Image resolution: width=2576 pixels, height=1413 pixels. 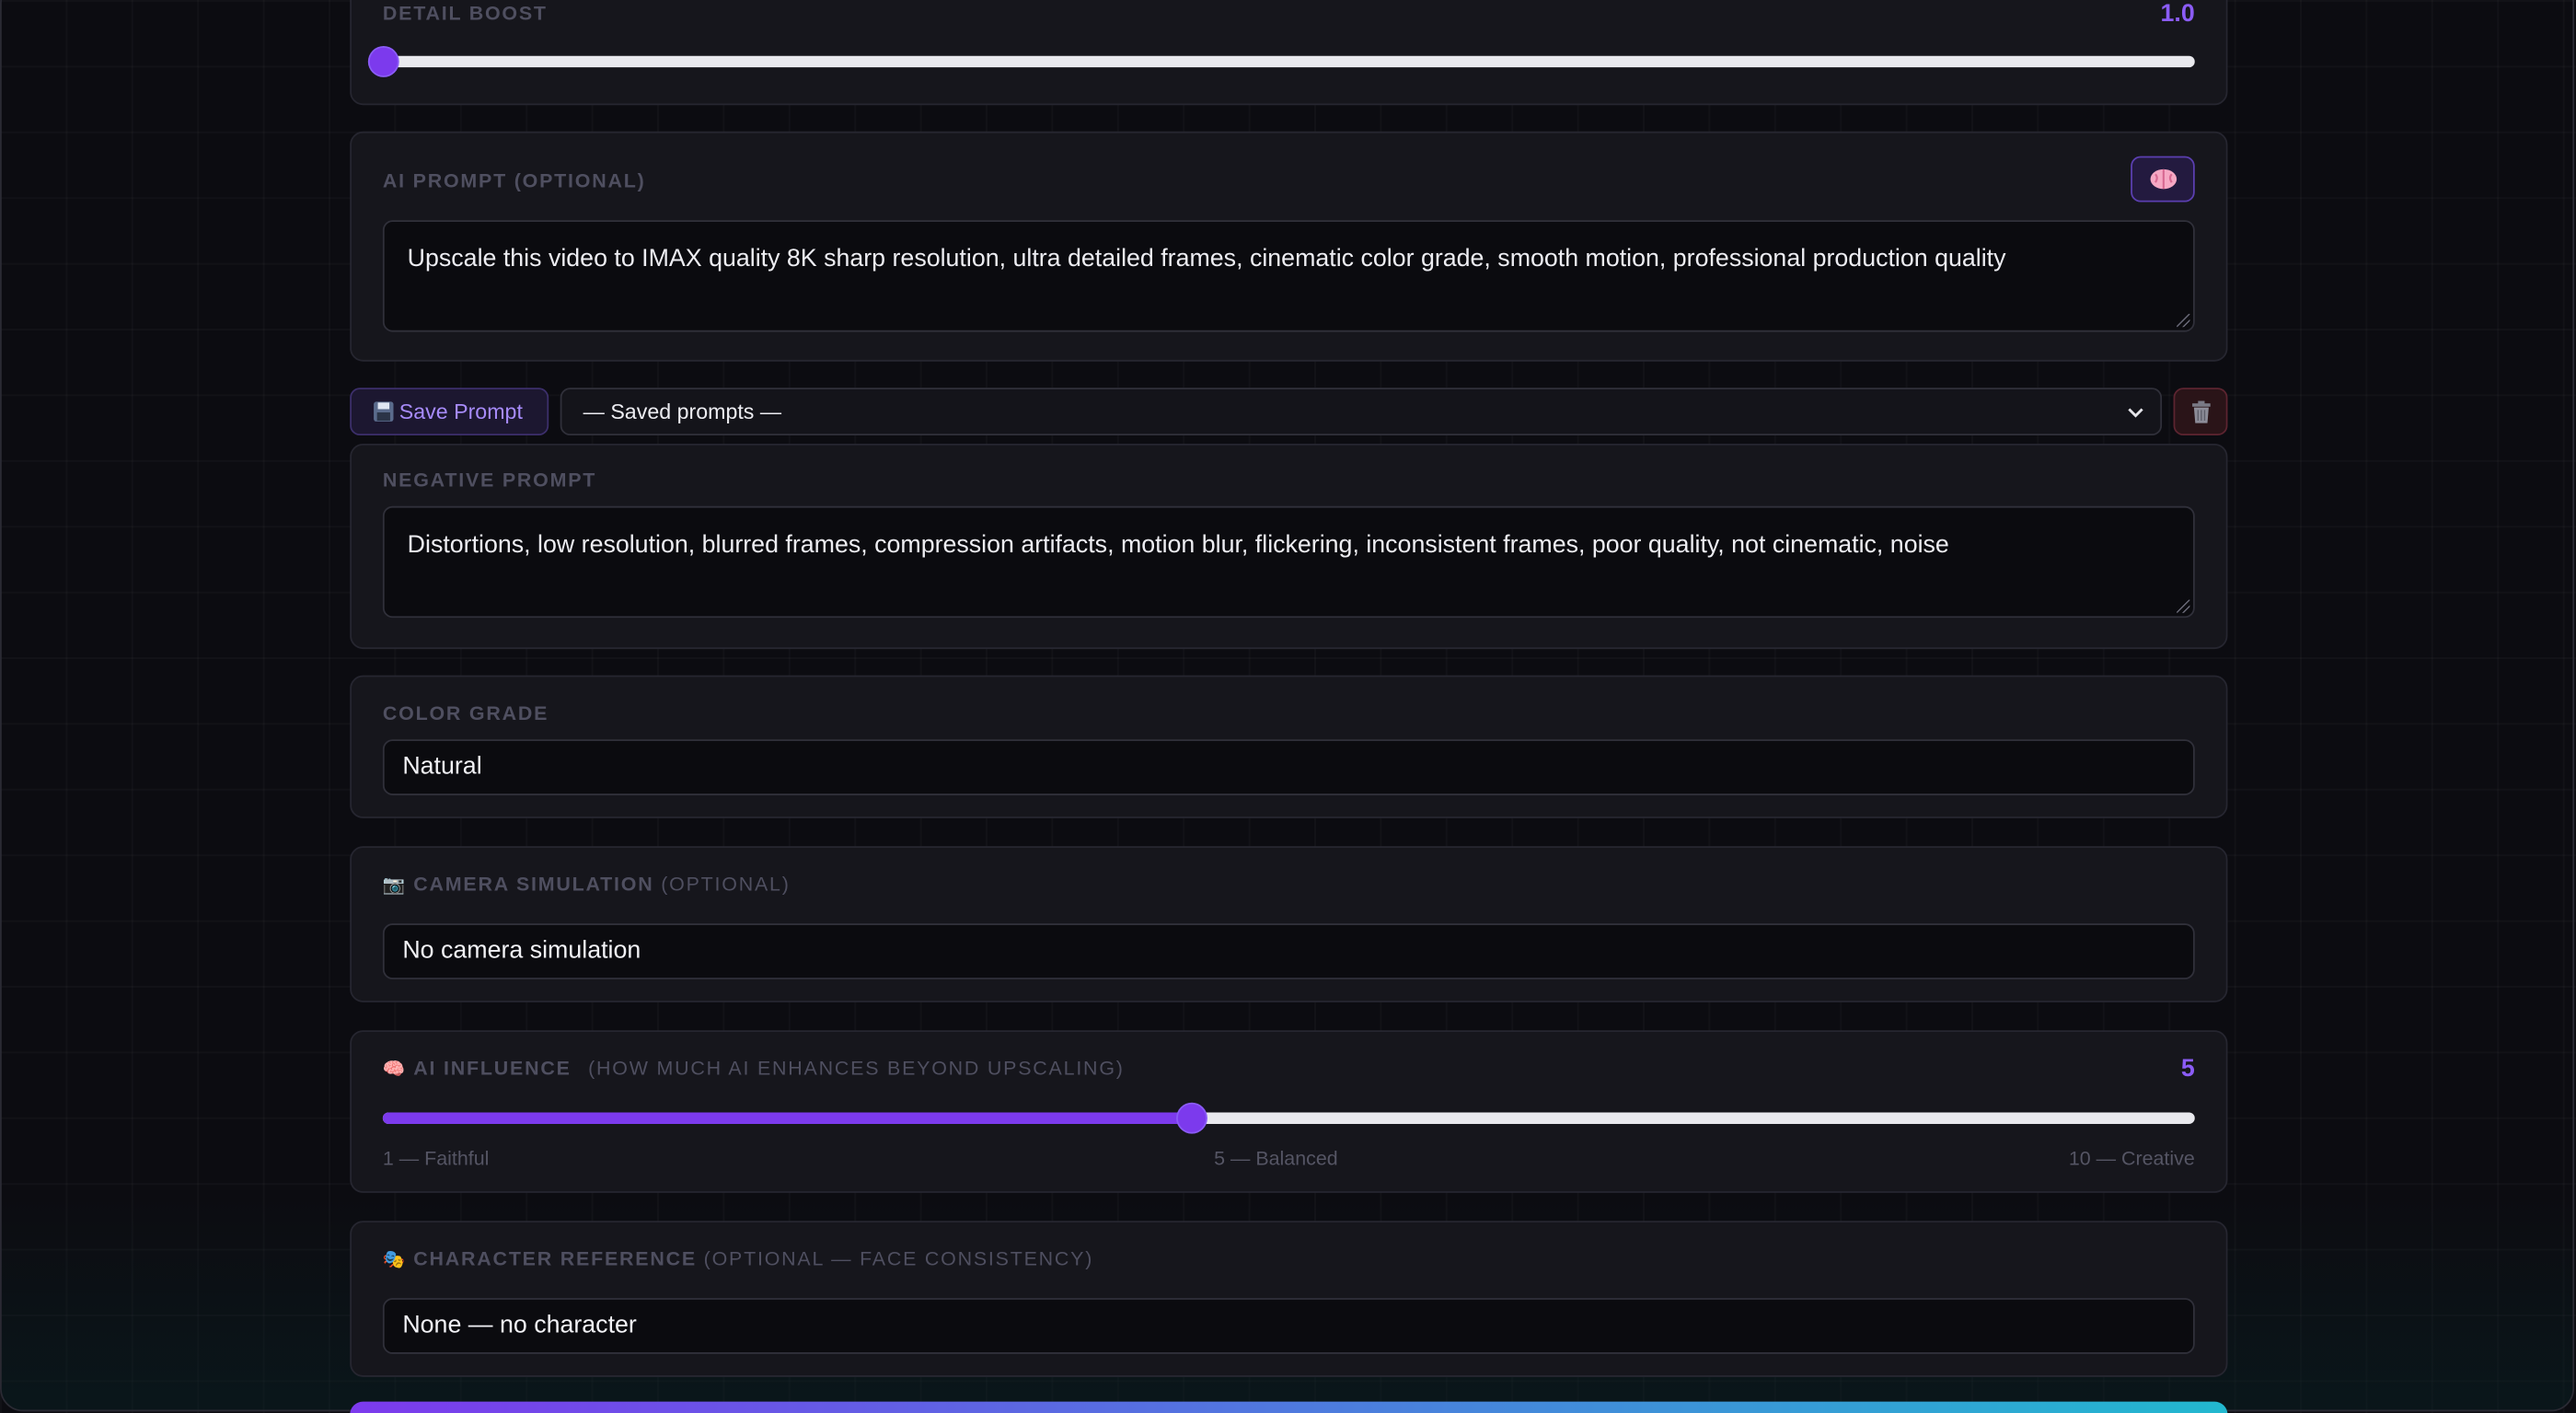 I want to click on camera-simulation-select: No camera simulation, so click(x=1288, y=951).